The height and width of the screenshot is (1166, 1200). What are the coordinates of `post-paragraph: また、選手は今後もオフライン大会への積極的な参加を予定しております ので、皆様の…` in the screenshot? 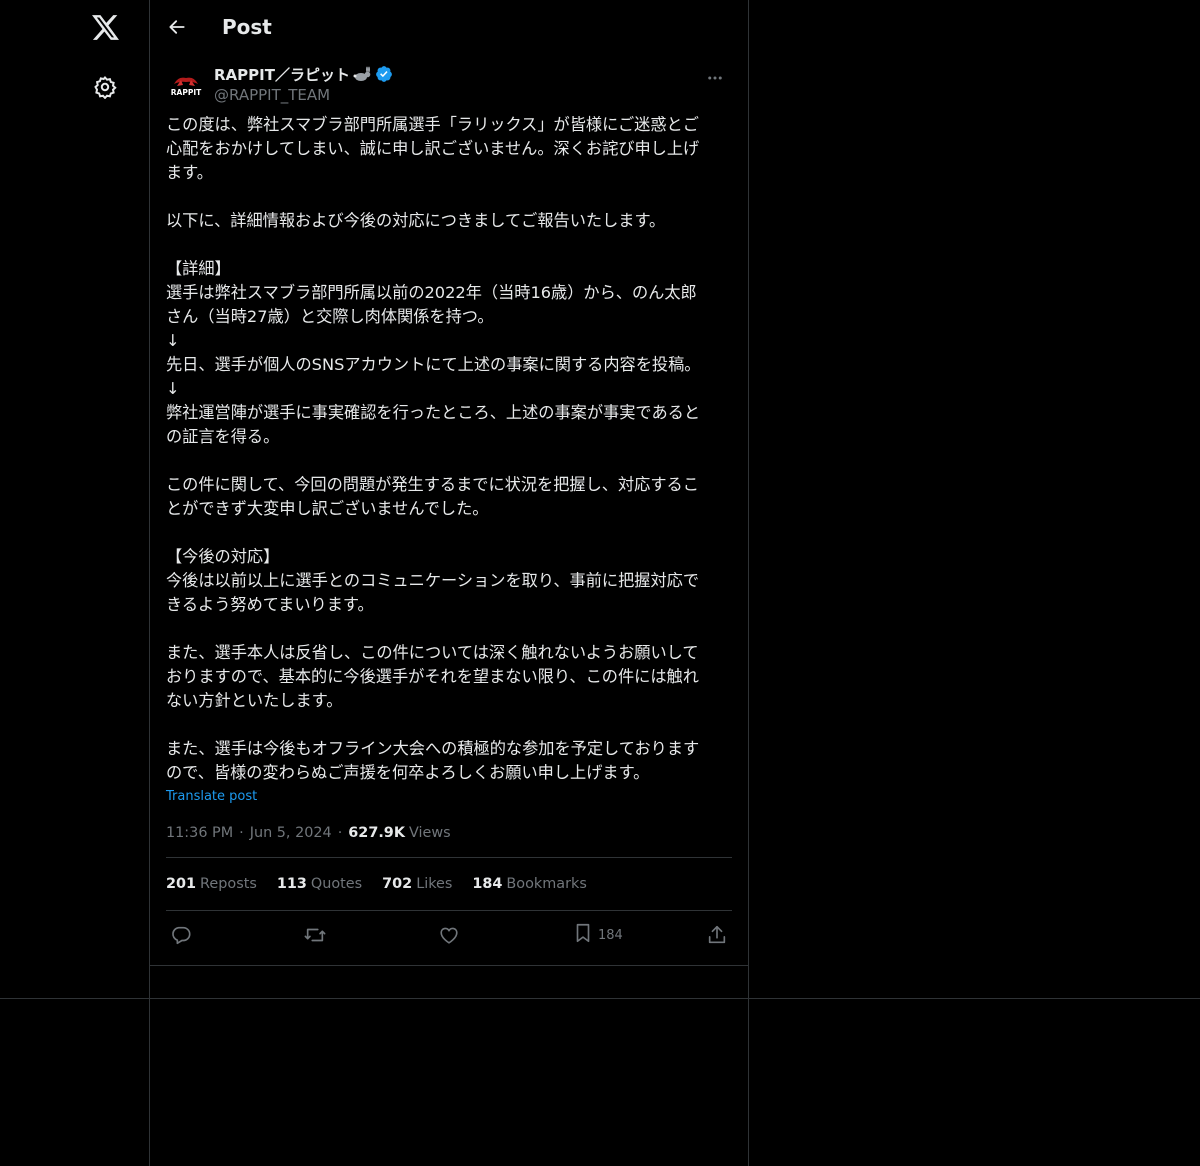 It's located at (433, 760).